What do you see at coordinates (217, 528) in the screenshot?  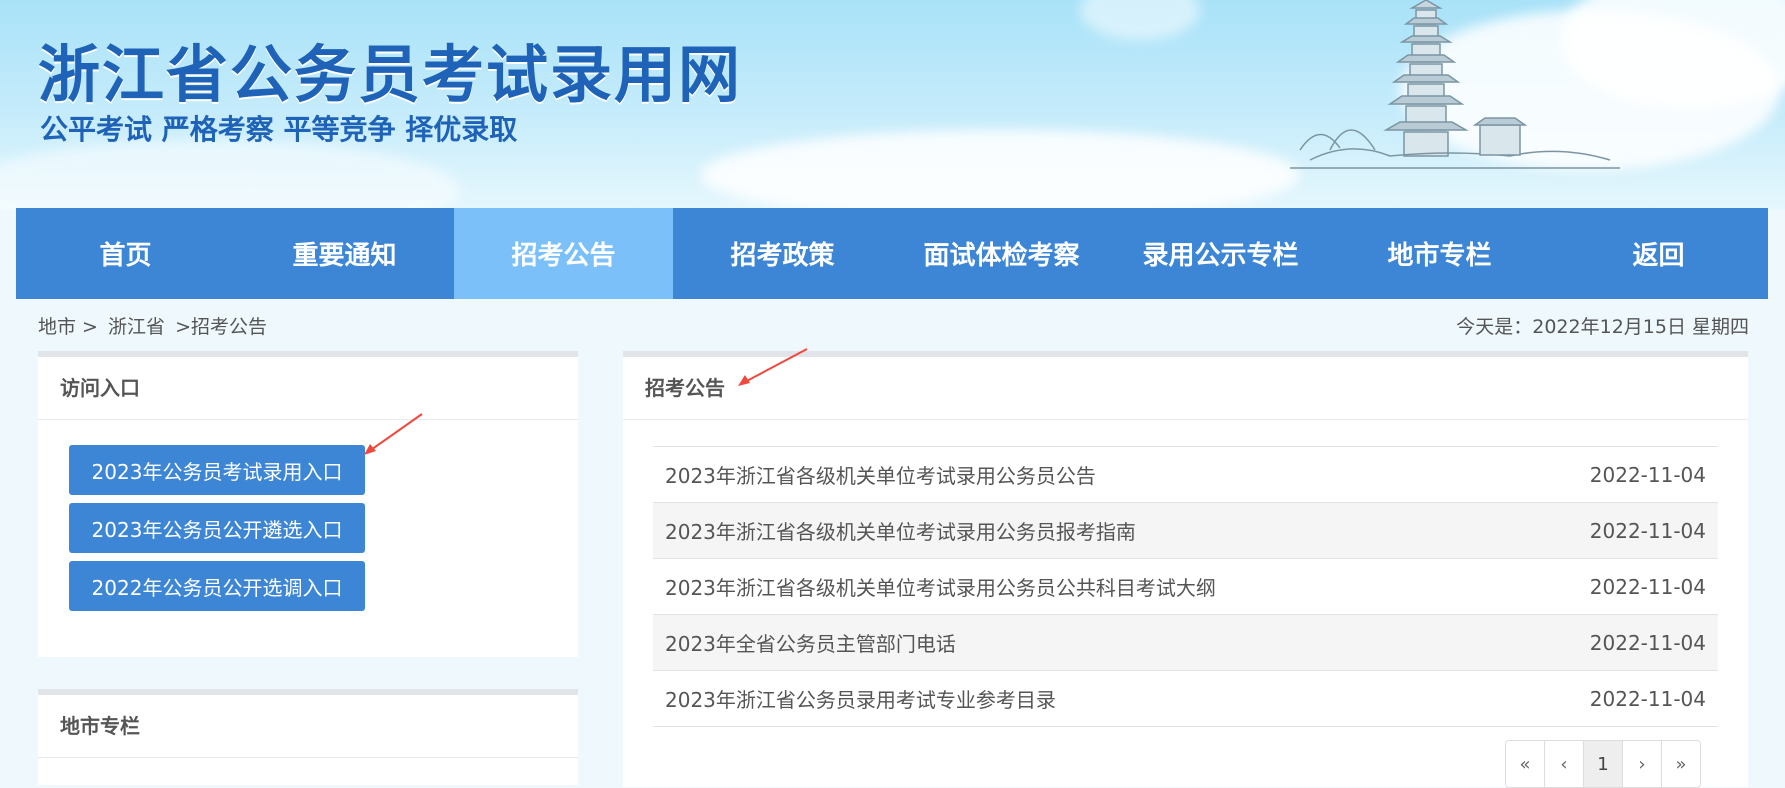 I see `entry-2023-selection-button: 2023年公务员公开遴选入口` at bounding box center [217, 528].